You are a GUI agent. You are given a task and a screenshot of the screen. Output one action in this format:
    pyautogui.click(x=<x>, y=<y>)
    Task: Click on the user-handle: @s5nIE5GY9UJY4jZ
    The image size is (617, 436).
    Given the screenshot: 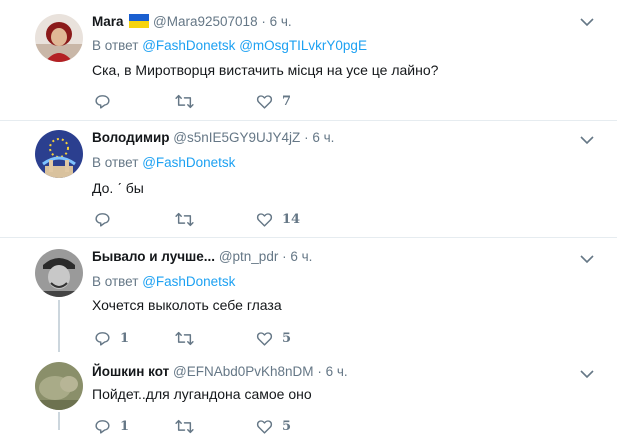 What is the action you would take?
    pyautogui.click(x=236, y=137)
    